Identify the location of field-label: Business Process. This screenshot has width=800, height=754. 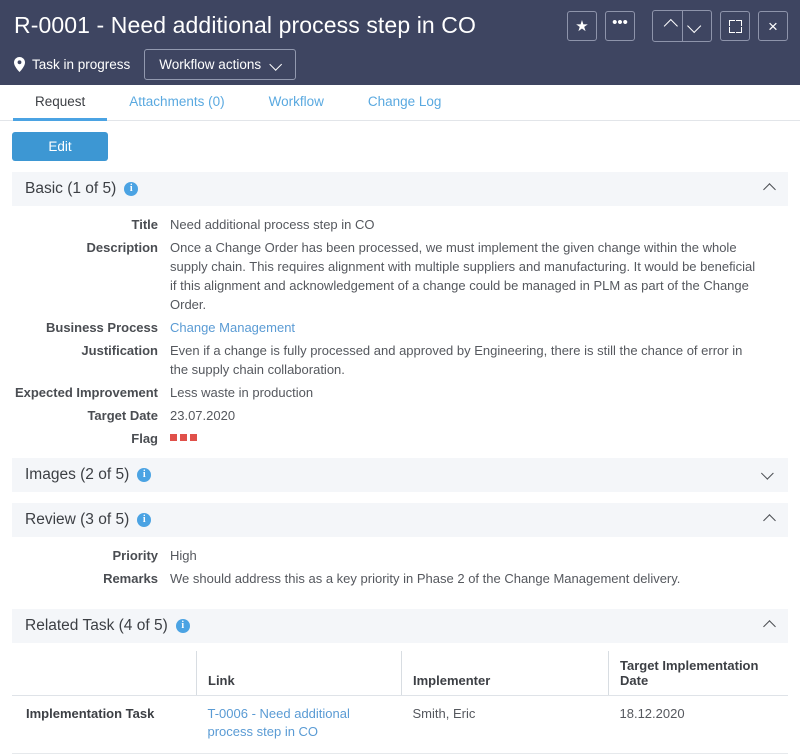
(101, 327).